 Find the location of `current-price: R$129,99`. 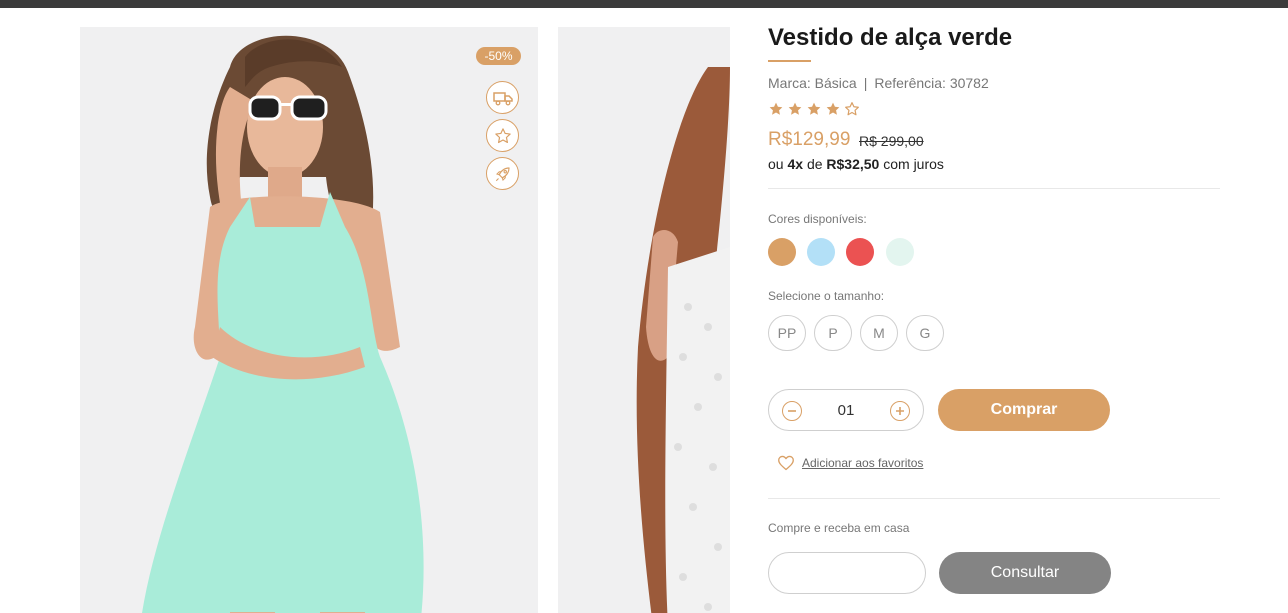

current-price: R$129,99 is located at coordinates (809, 139).